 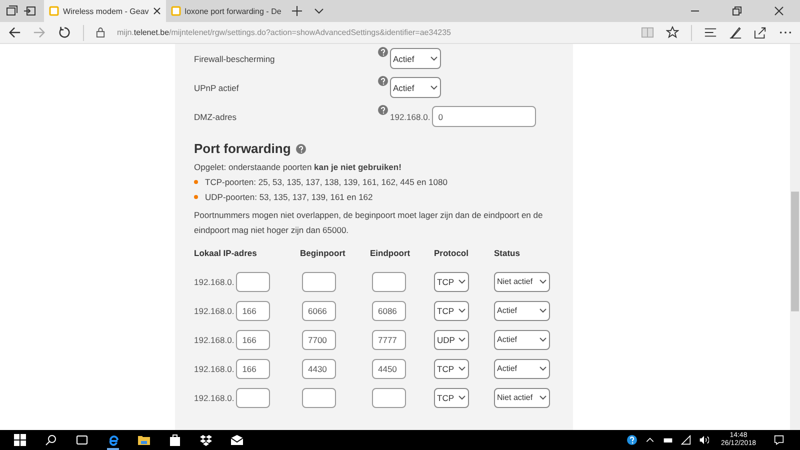 I want to click on column-header: Protocol, so click(x=452, y=253).